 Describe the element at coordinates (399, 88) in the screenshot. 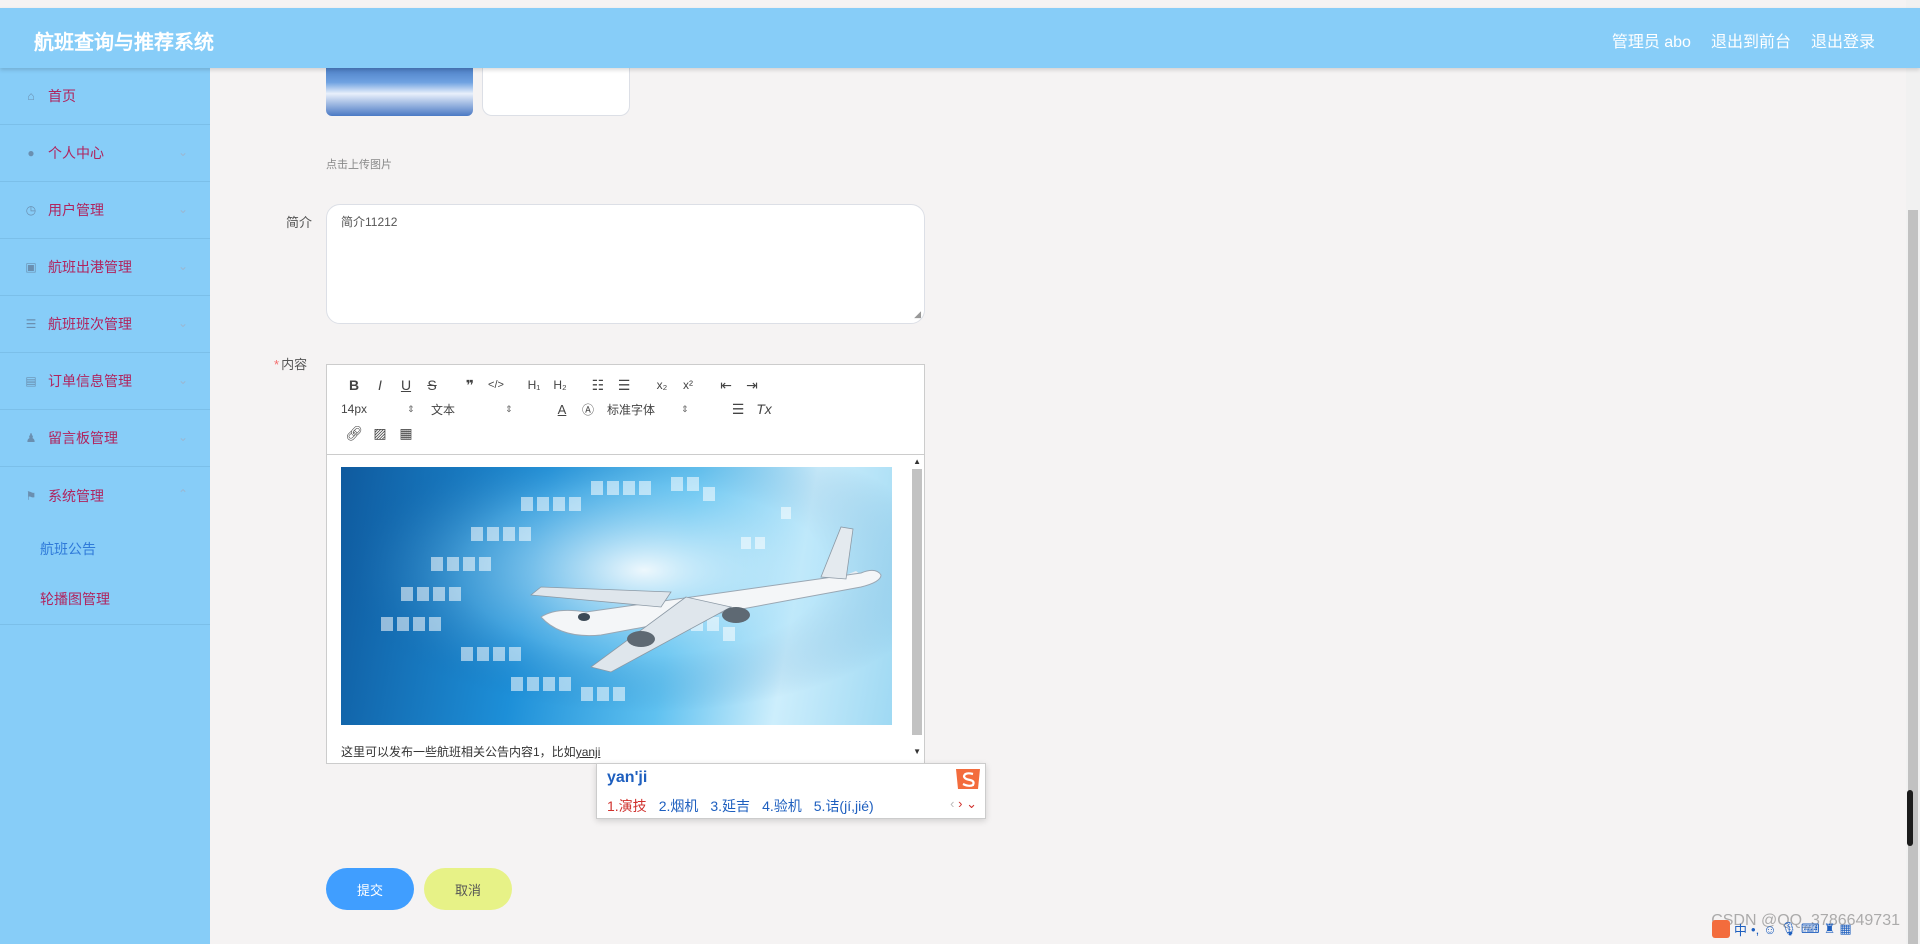

I see `uploaded-image-thumbnail` at that location.